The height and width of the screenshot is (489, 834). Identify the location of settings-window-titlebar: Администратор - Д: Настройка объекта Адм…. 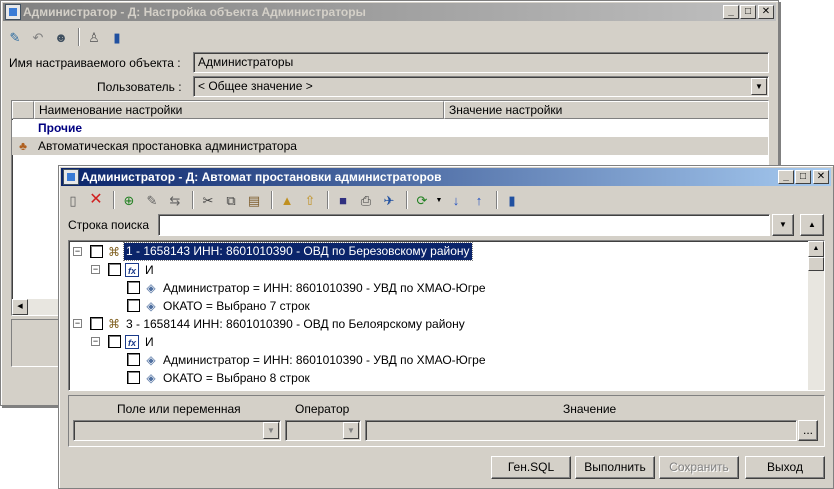
(389, 12).